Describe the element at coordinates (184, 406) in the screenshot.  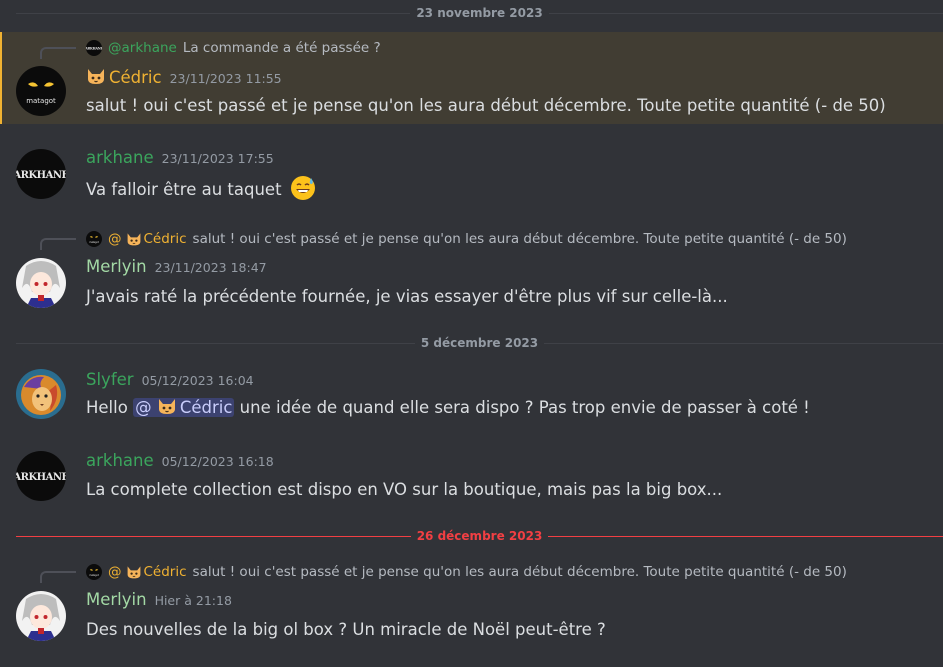
I see `user-mention: @ Cédric` at that location.